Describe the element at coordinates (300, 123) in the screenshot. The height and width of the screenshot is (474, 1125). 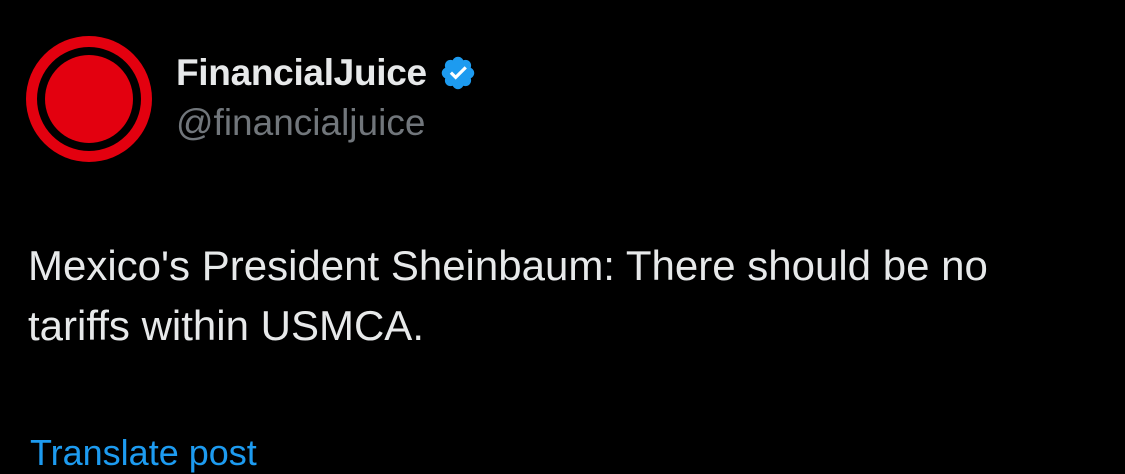
I see `author-handle: @financialjuice` at that location.